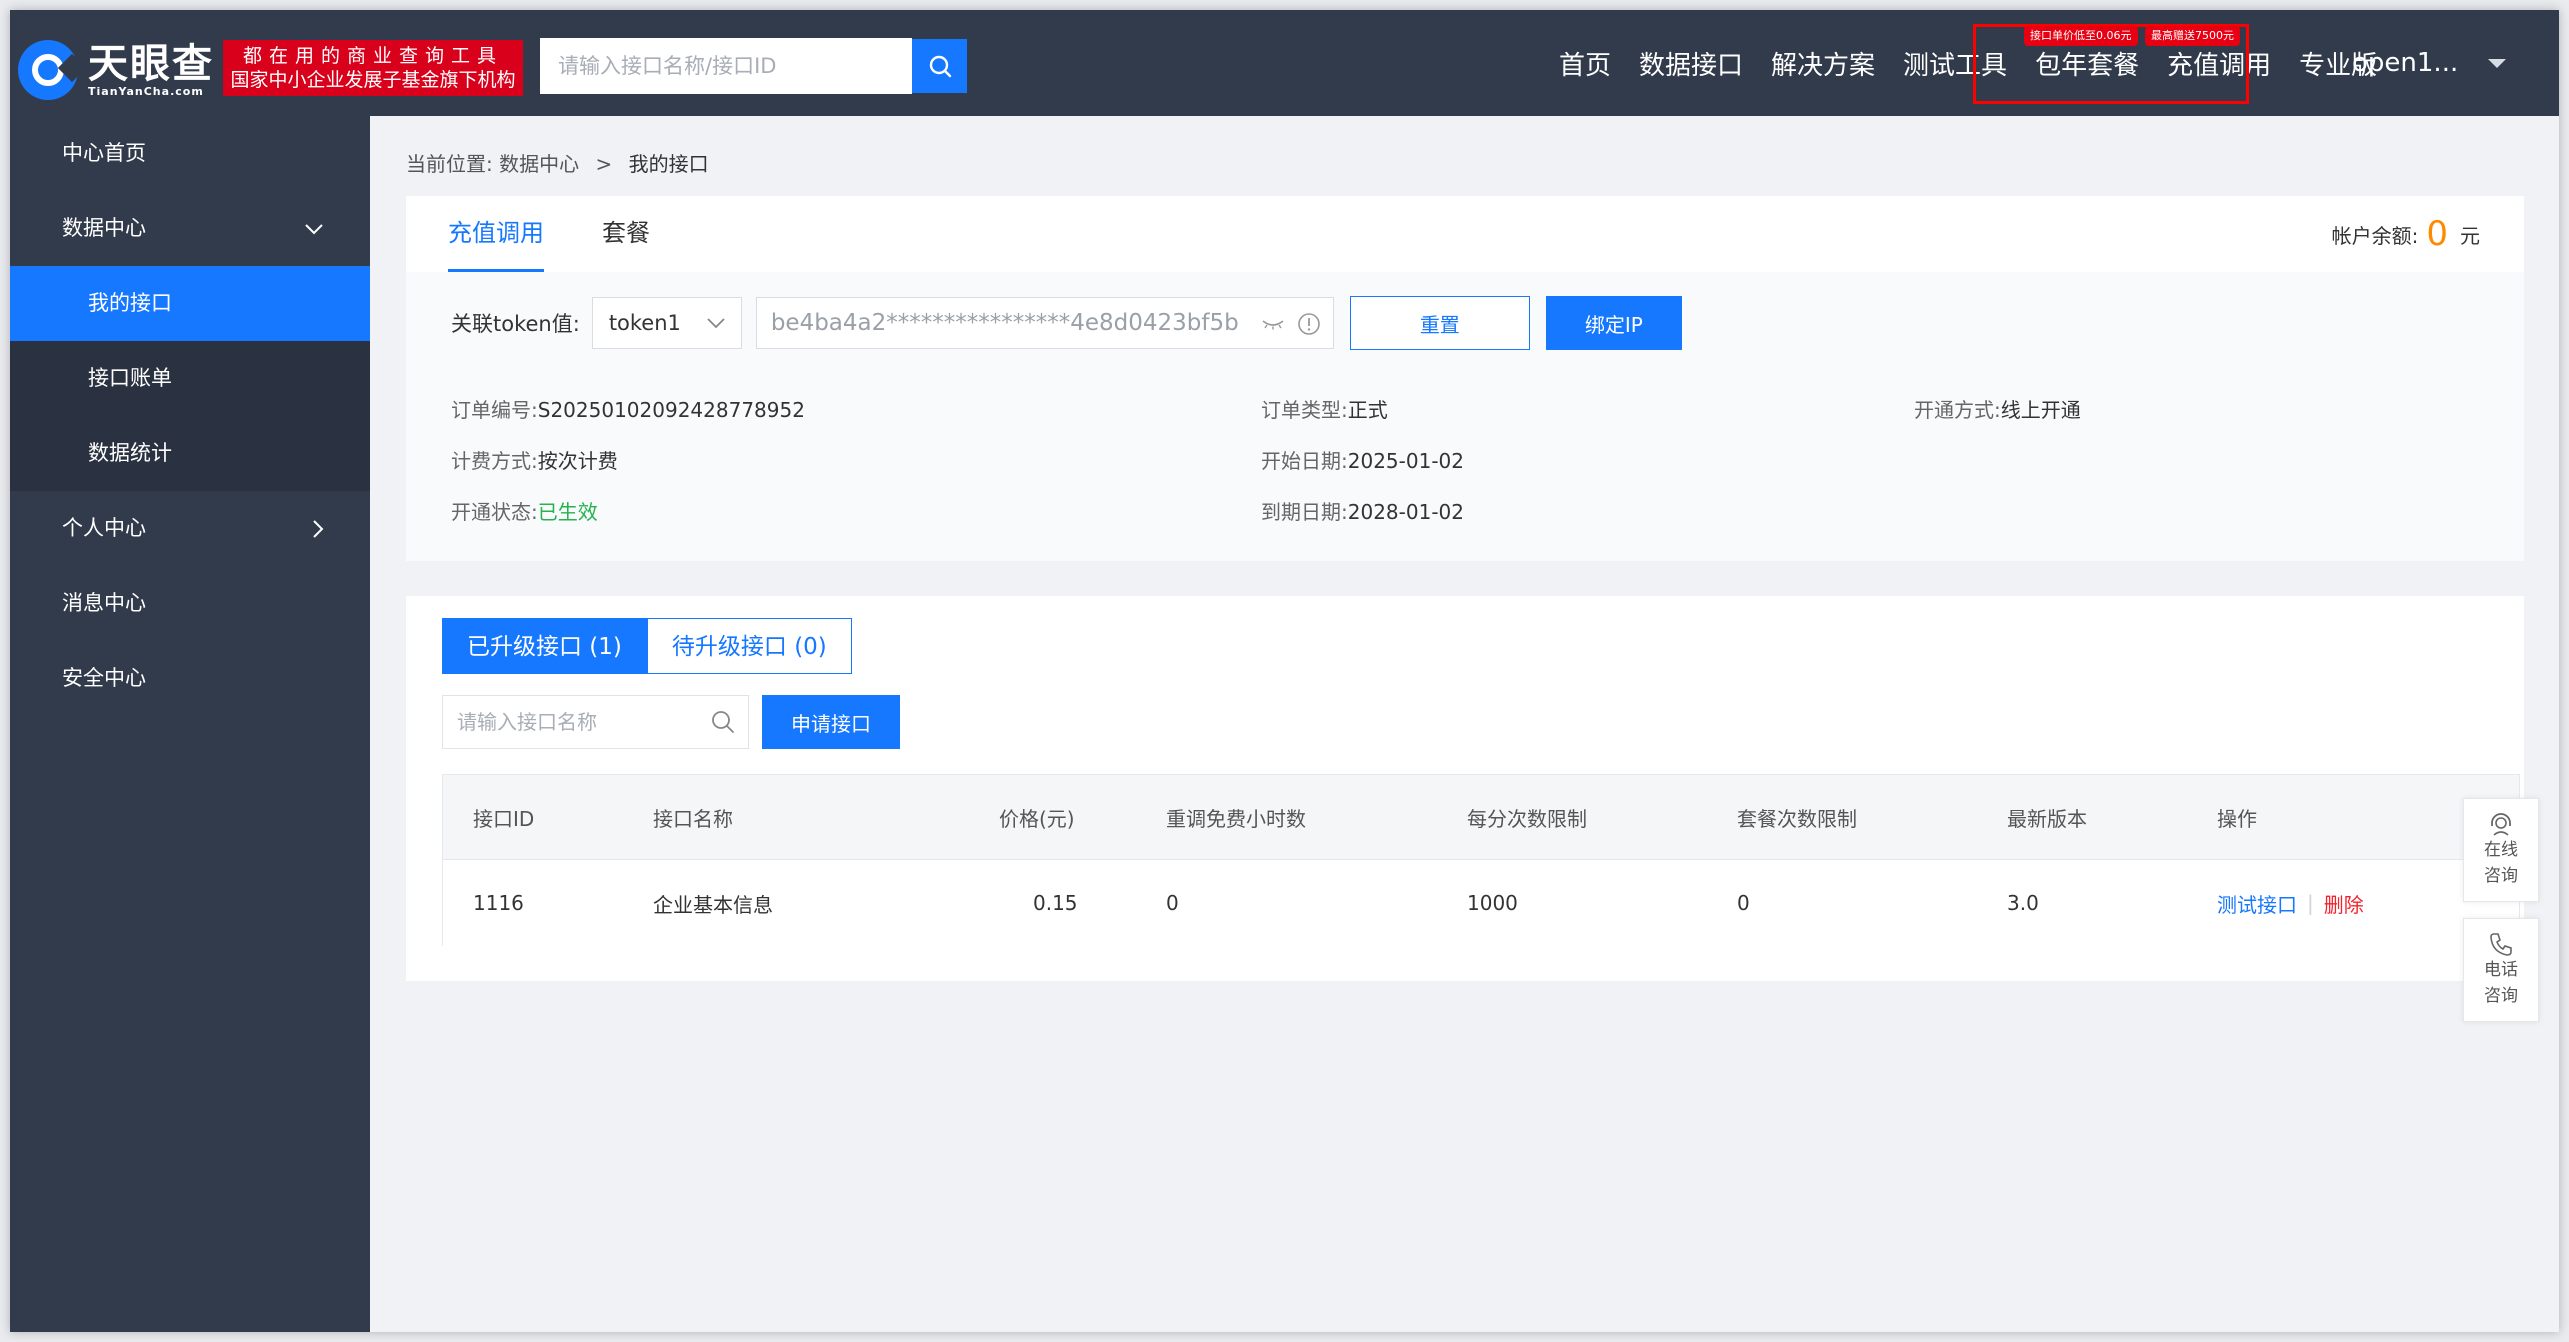 The image size is (2569, 1342). Describe the element at coordinates (2497, 63) in the screenshot. I see `caret-down-icon` at that location.